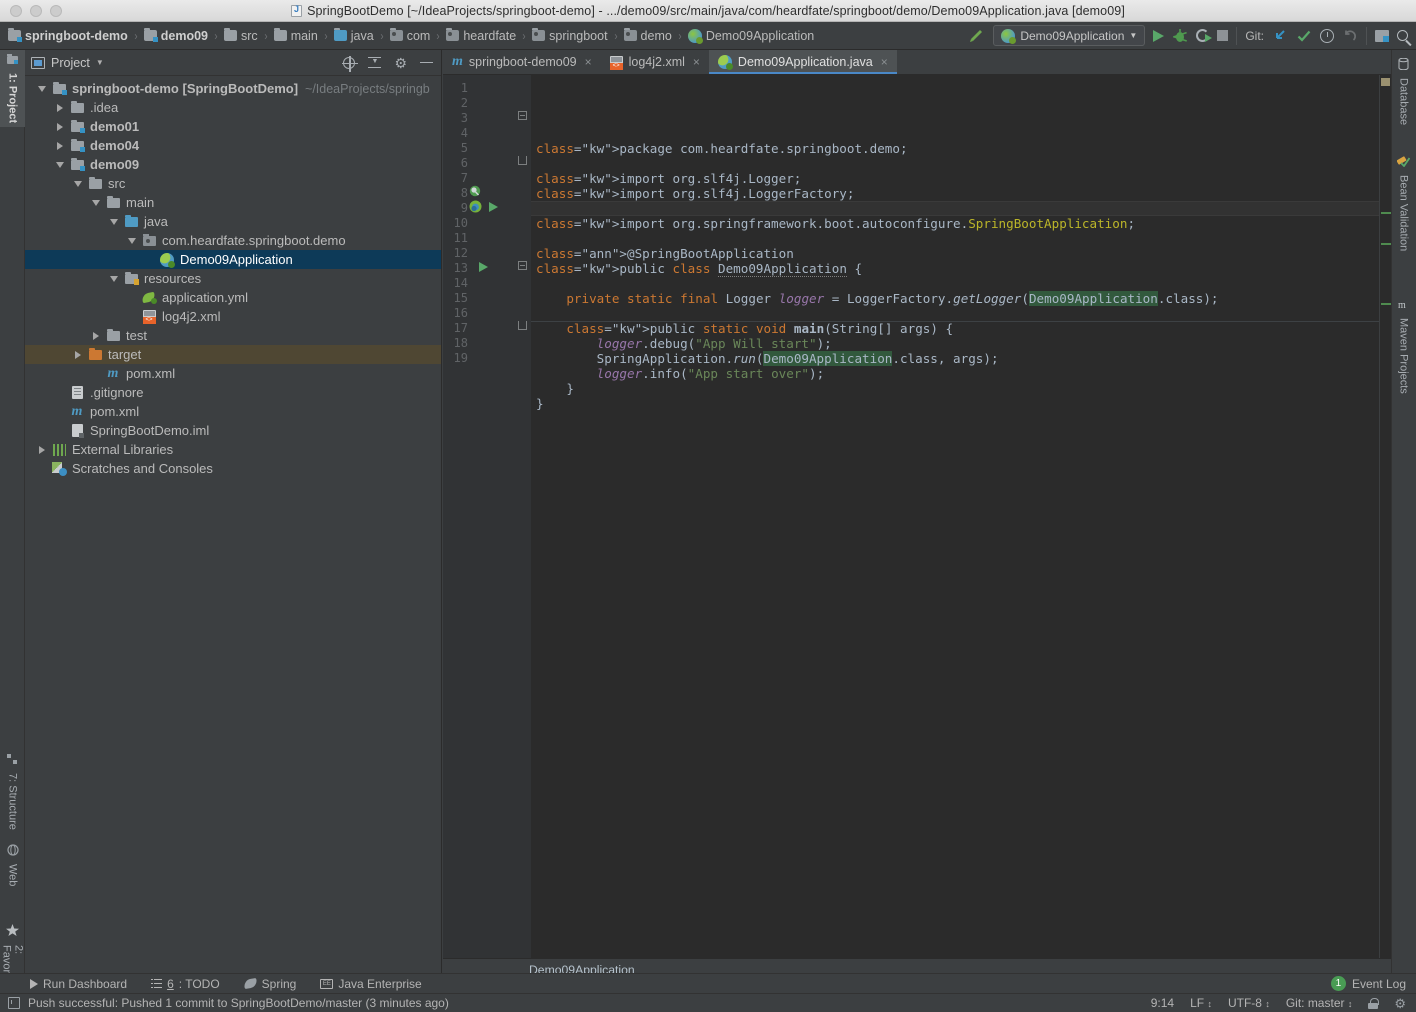 The height and width of the screenshot is (1012, 1416). What do you see at coordinates (1327, 35) in the screenshot?
I see `history-icon` at bounding box center [1327, 35].